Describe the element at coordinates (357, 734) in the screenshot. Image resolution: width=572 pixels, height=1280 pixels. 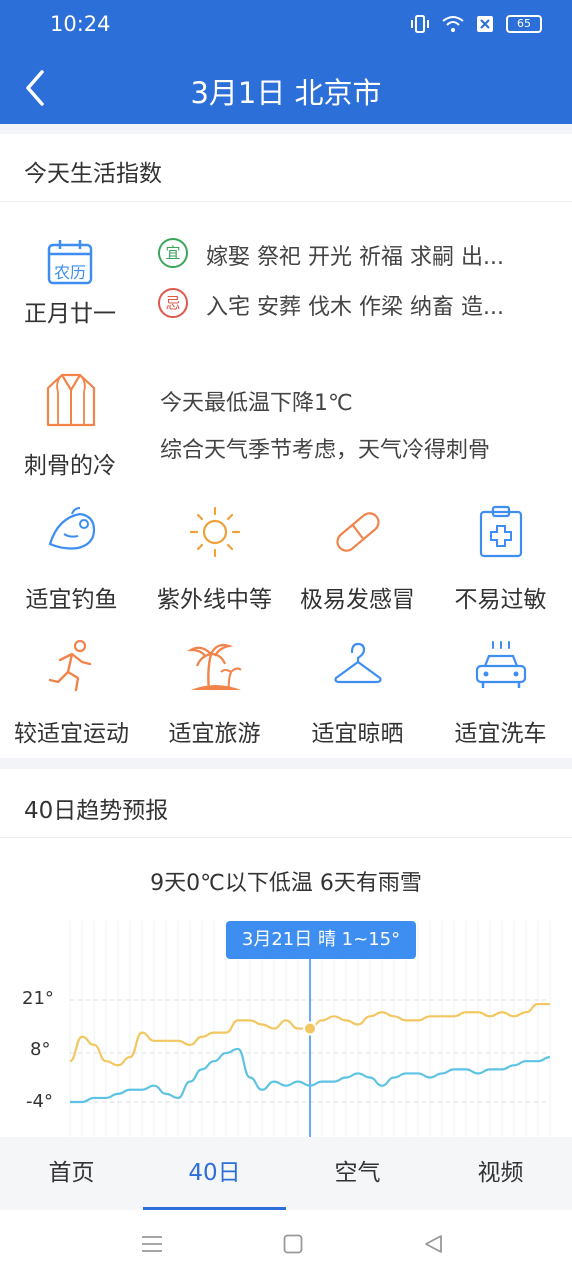
I see `index-drying-label: 适宜晾晒` at that location.